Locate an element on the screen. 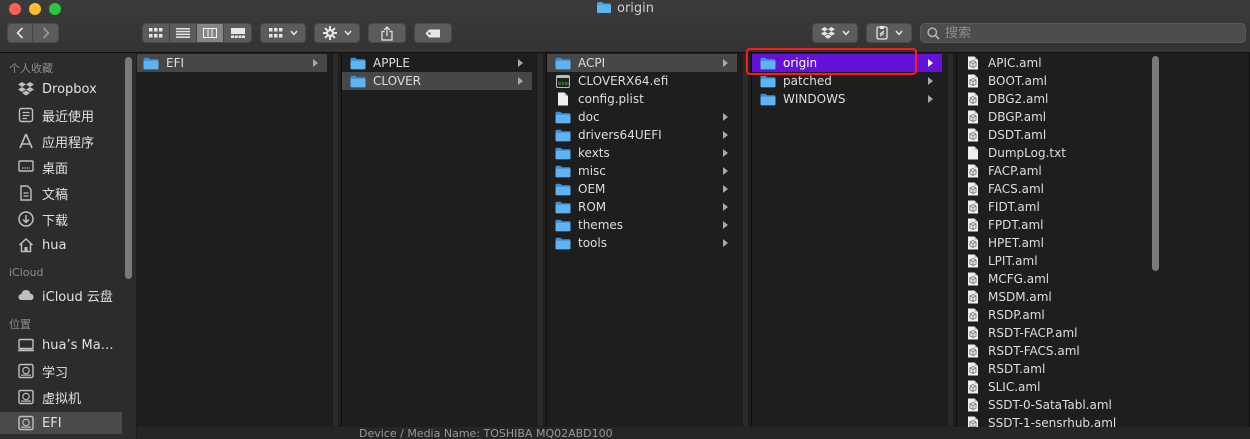 This screenshot has height=439, width=1250. item-name: WINDOWS is located at coordinates (814, 99).